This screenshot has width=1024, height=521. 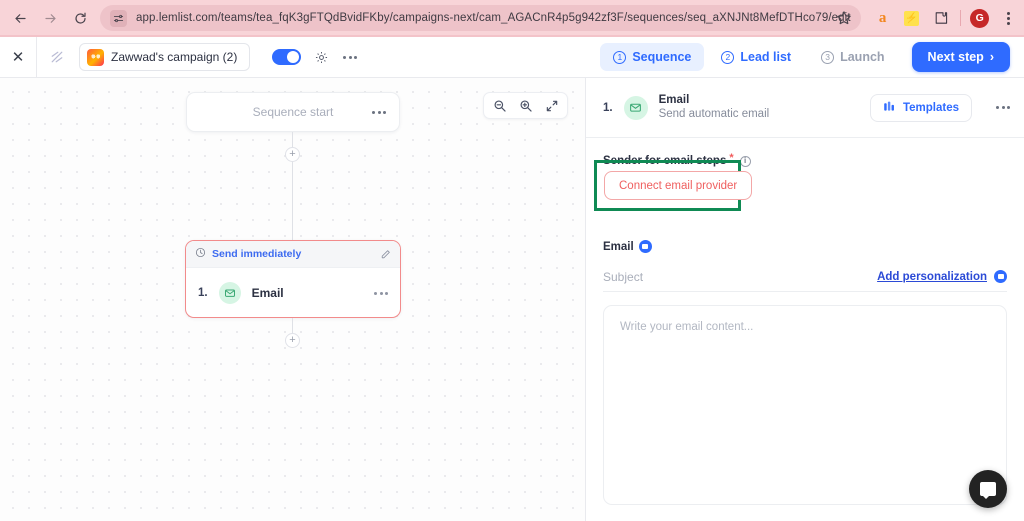 I want to click on next-step-button: Next step ›, so click(x=960, y=57).